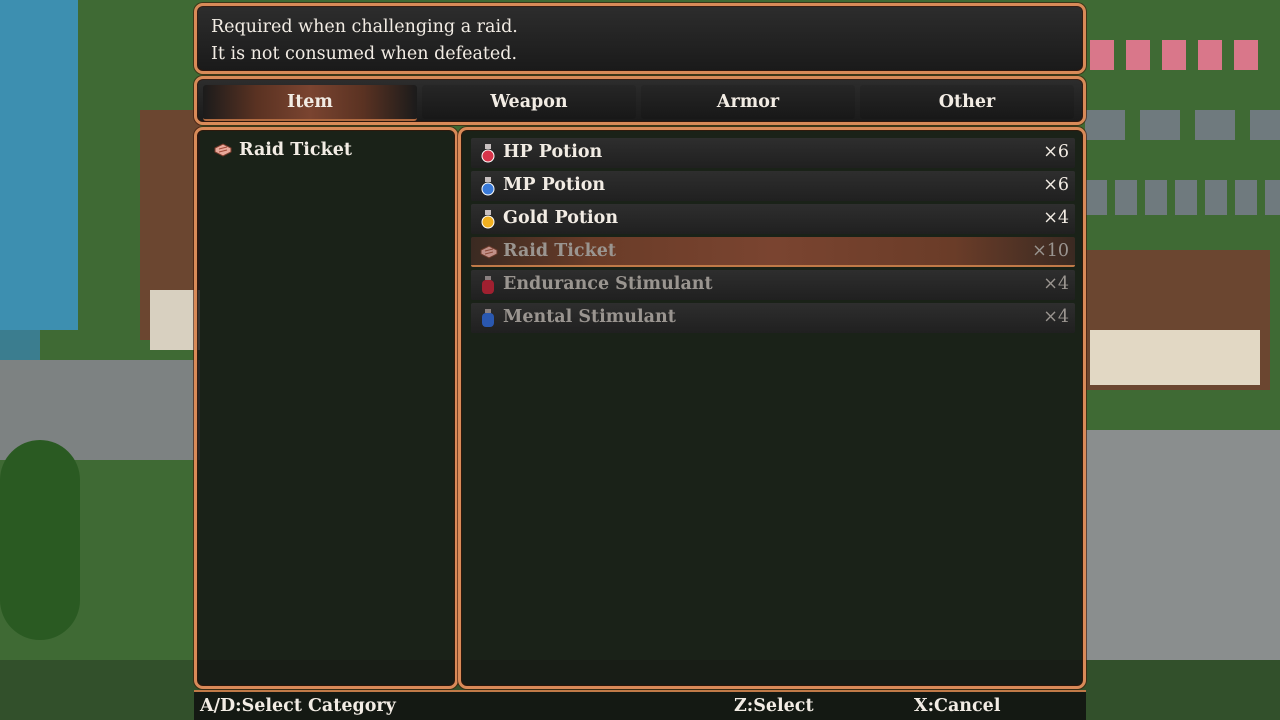 Image resolution: width=1280 pixels, height=720 pixels. Describe the element at coordinates (967, 102) in the screenshot. I see `tab-other: Other` at that location.